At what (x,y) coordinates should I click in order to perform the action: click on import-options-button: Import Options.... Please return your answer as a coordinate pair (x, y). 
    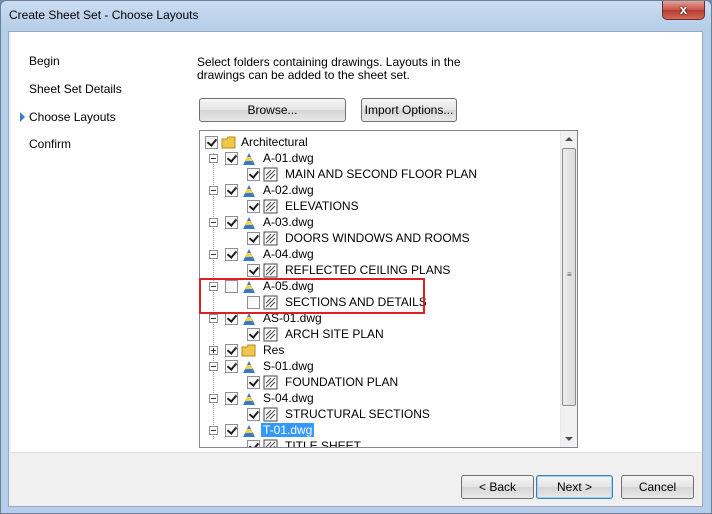
    Looking at the image, I should click on (409, 110).